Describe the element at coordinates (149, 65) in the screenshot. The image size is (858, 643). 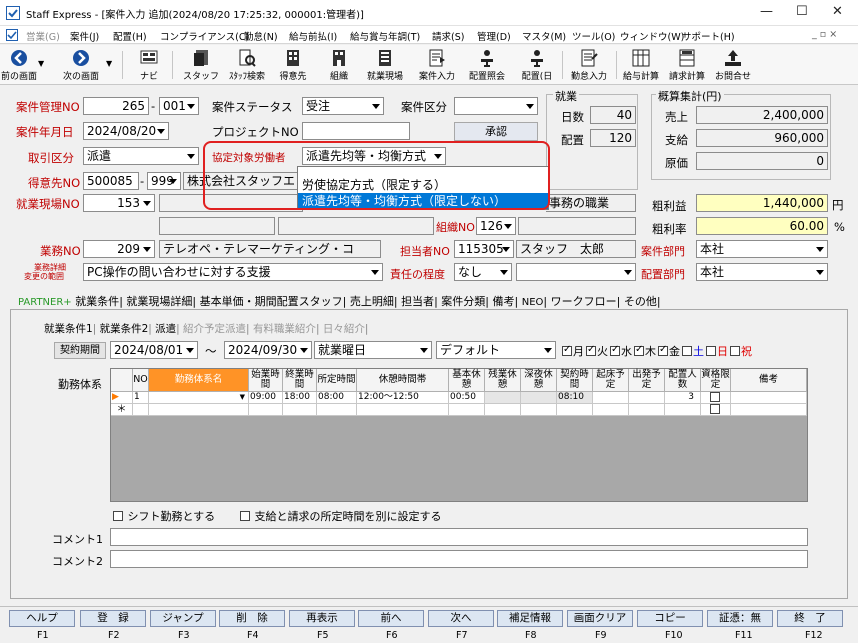
I see `navi-button: ナビ` at that location.